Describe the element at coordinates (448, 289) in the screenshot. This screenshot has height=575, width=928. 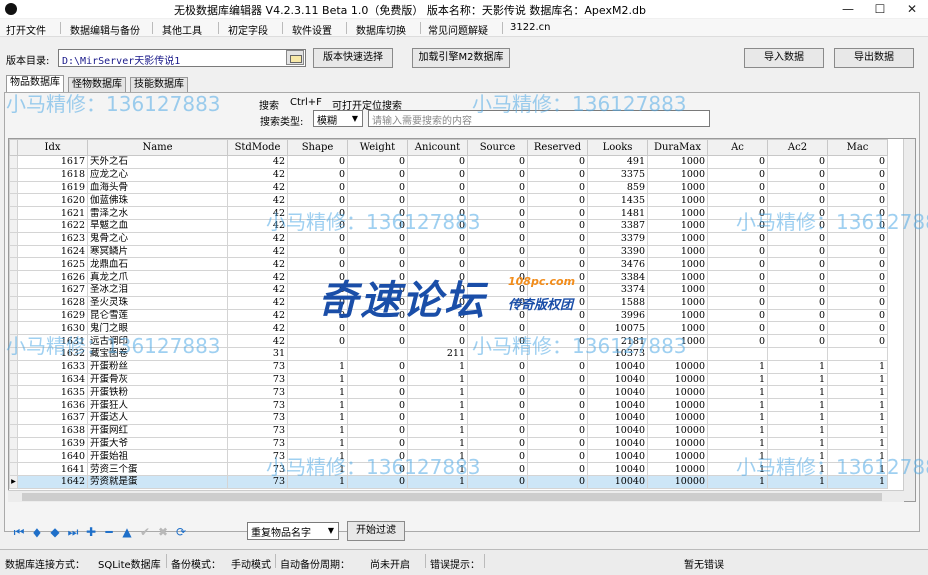
I see `table-row: 1627 圣冰之泪 42 0 0 0 0 0 3374 1000 0 0 0` at that location.